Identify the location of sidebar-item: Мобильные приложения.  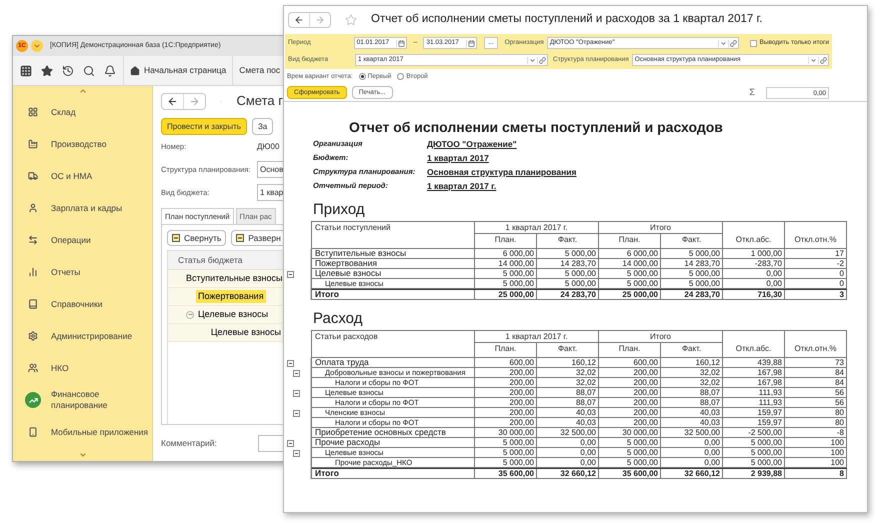
(82, 432).